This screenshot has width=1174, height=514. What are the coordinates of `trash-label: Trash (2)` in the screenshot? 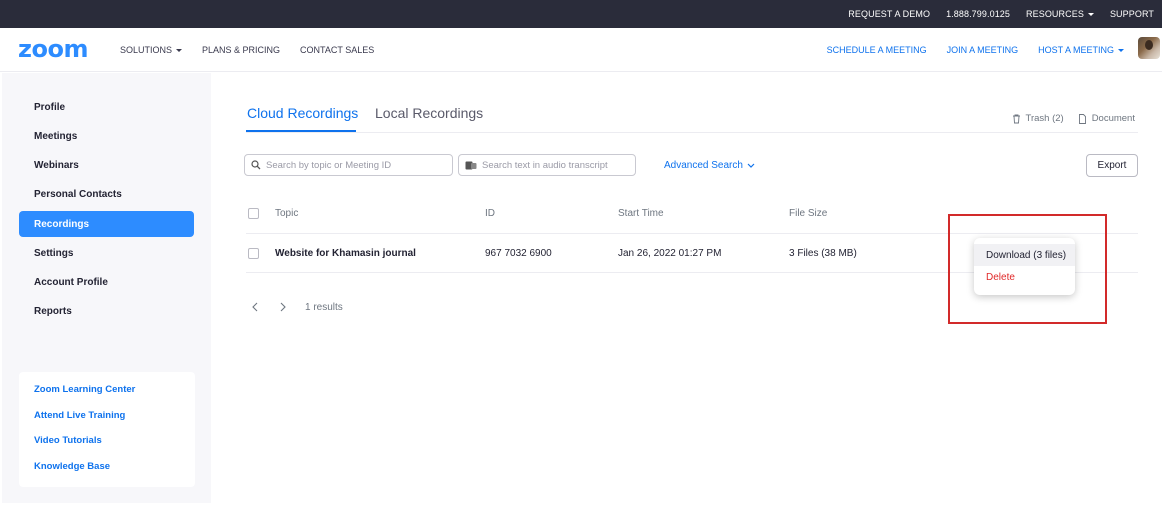 It's located at (1044, 118).